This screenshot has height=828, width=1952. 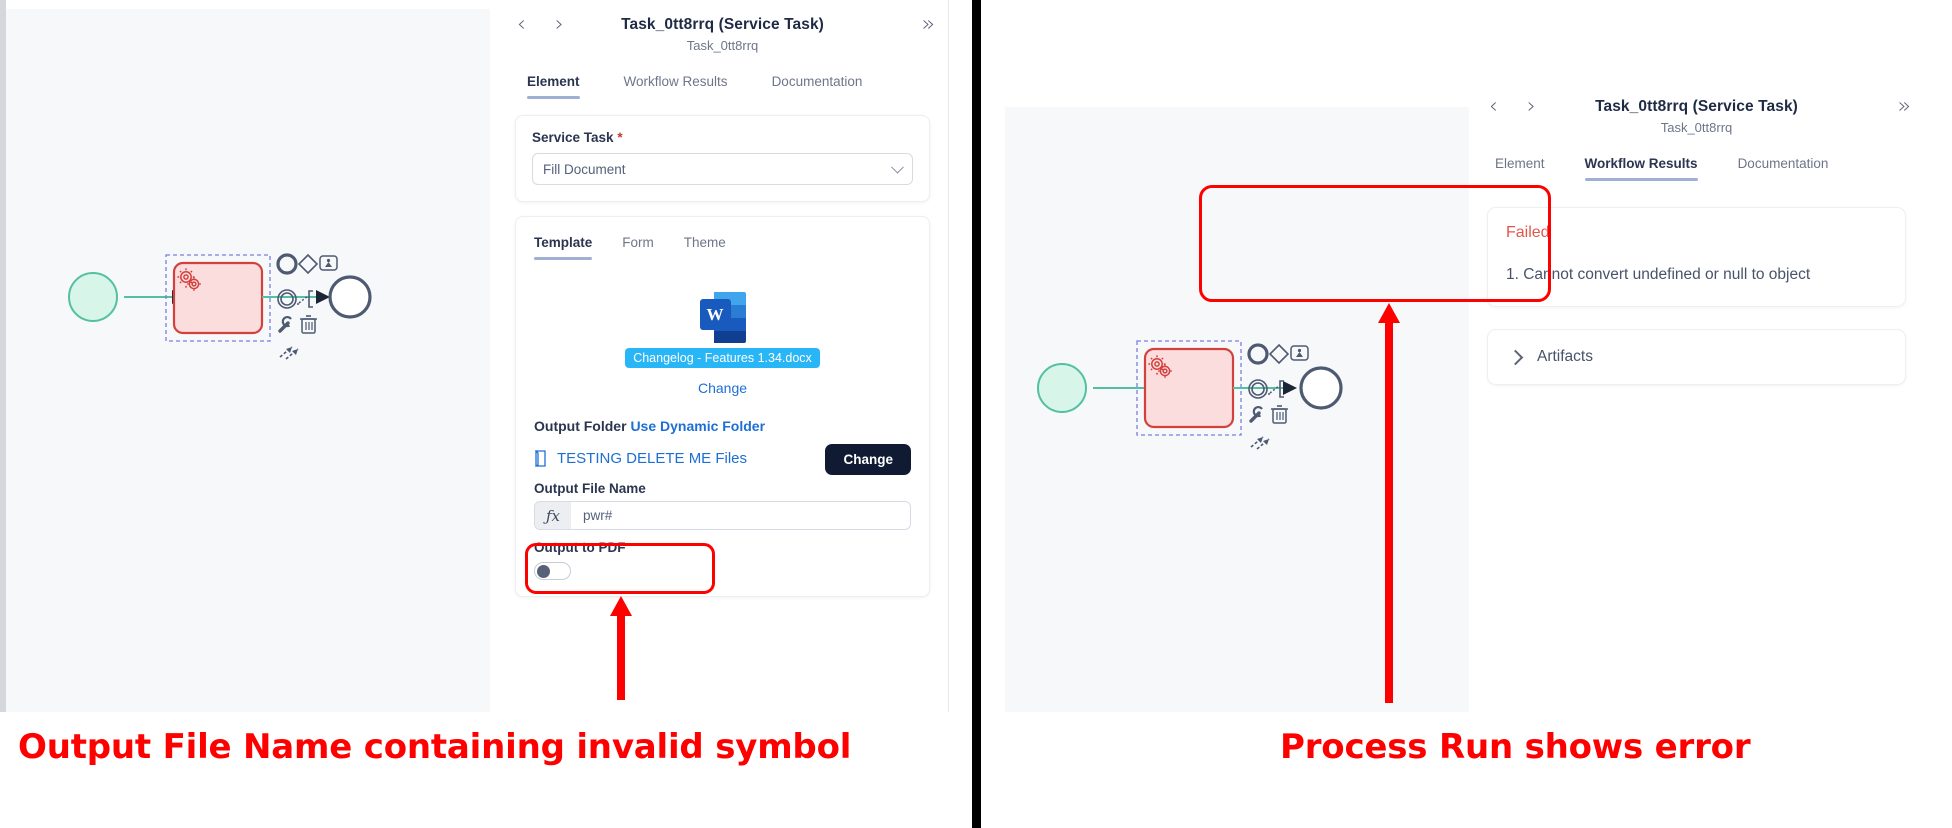 I want to click on template-tabs: Template Form Theme, so click(x=722, y=245).